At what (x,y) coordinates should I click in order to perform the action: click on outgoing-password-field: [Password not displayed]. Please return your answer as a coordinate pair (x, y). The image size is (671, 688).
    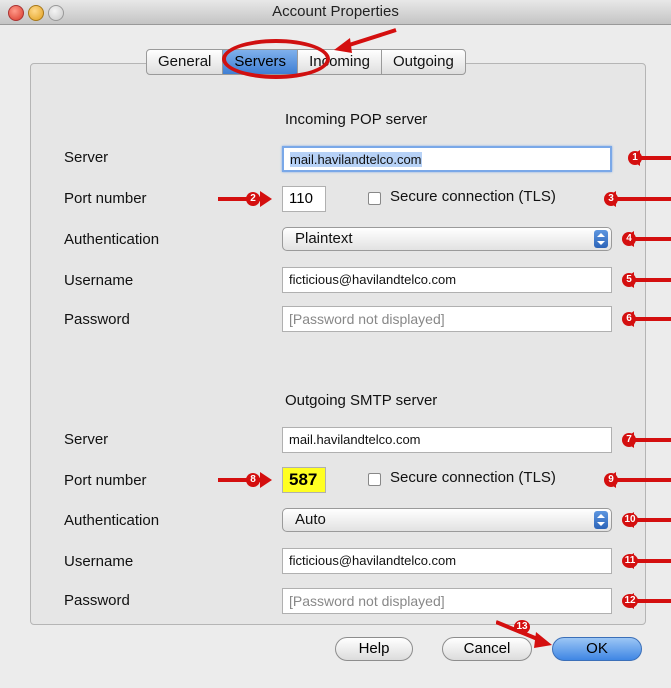
    Looking at the image, I should click on (447, 601).